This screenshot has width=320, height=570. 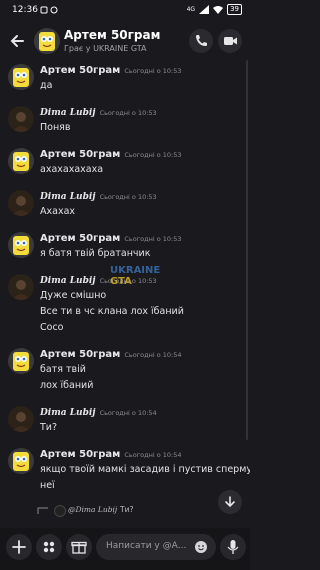 What do you see at coordinates (93, 509) in the screenshot?
I see `reply-author: @Dima Lubij` at bounding box center [93, 509].